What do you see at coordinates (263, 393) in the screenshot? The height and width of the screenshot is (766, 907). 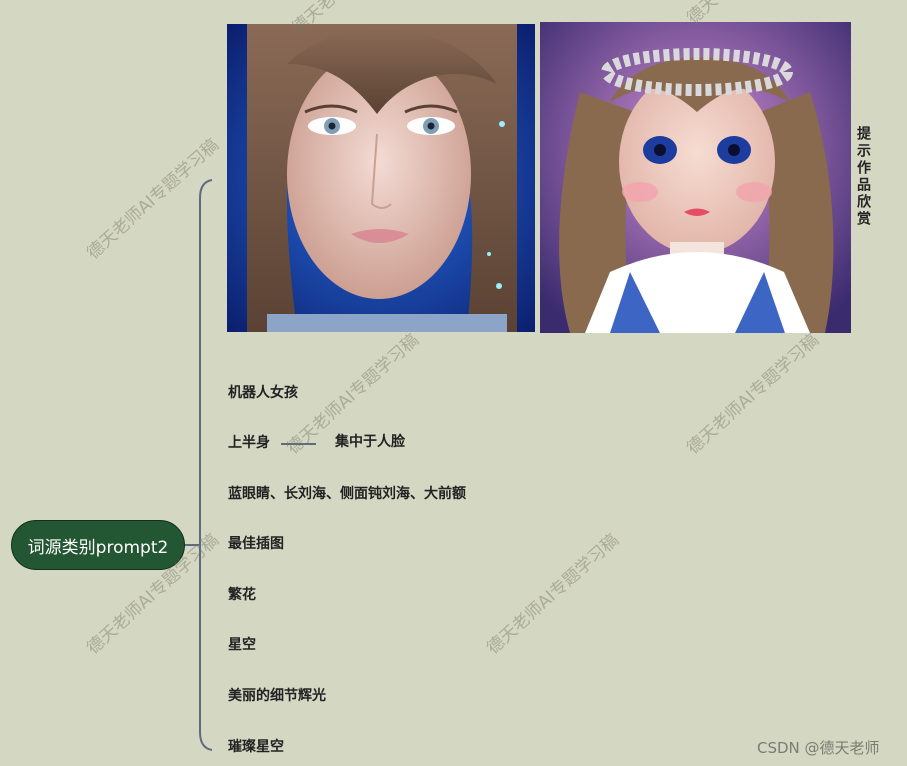 I see `branch-label: 机器人女孩` at bounding box center [263, 393].